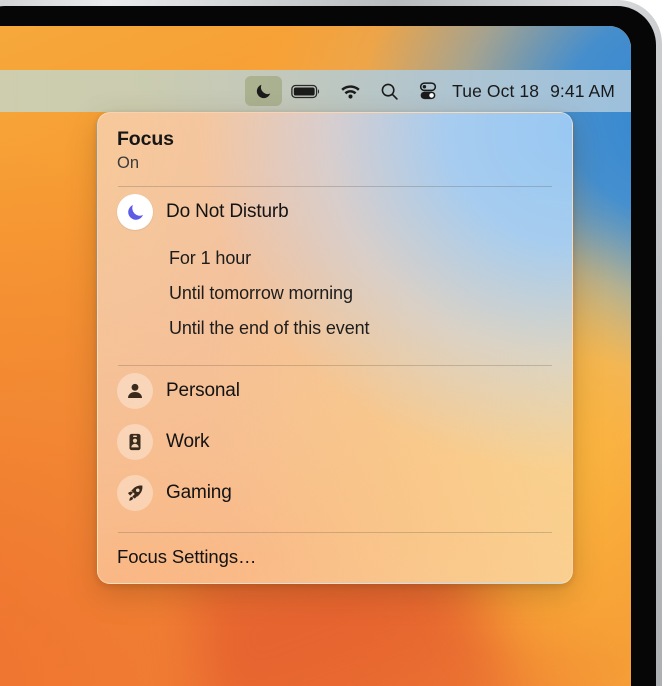  Describe the element at coordinates (188, 442) in the screenshot. I see `work-label: Work` at that location.